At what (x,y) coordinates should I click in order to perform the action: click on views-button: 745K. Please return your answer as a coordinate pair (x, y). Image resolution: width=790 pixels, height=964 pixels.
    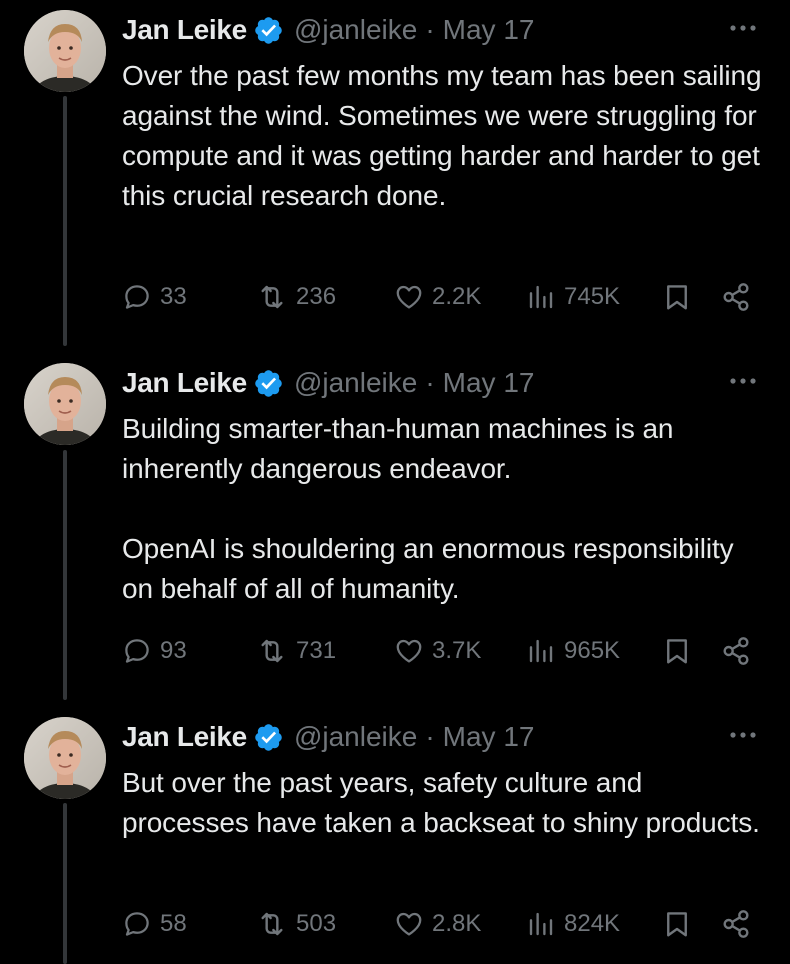
    Looking at the image, I should click on (573, 297).